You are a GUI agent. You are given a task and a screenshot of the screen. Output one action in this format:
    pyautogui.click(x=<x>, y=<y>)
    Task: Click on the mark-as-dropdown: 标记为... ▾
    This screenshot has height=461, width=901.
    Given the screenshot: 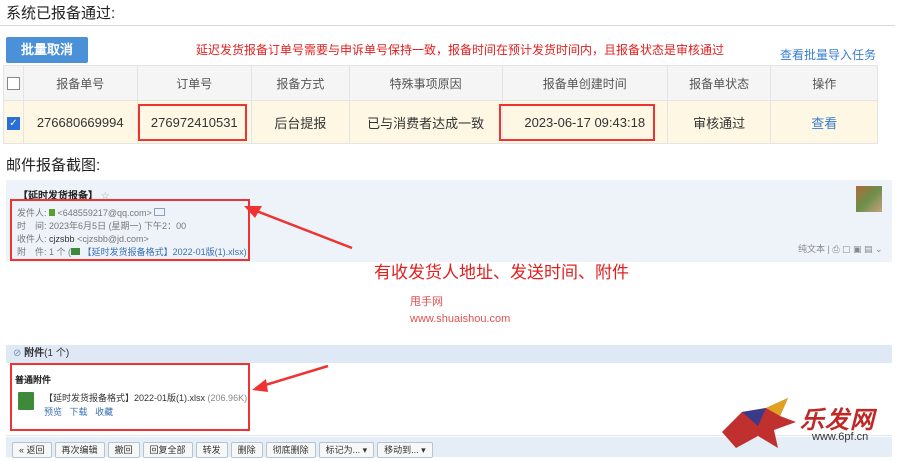 What is the action you would take?
    pyautogui.click(x=346, y=450)
    